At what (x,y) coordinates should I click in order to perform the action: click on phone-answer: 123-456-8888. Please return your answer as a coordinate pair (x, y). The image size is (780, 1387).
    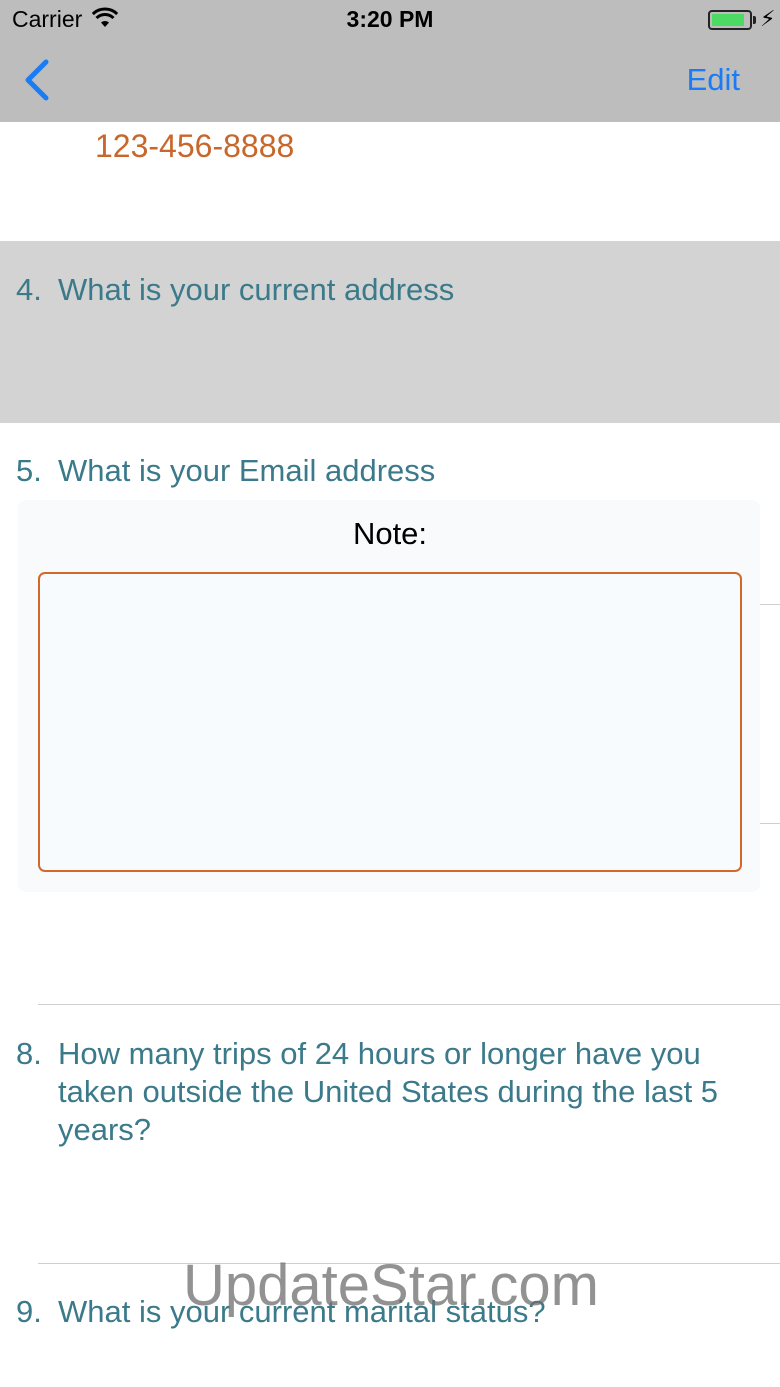
    Looking at the image, I should click on (195, 146).